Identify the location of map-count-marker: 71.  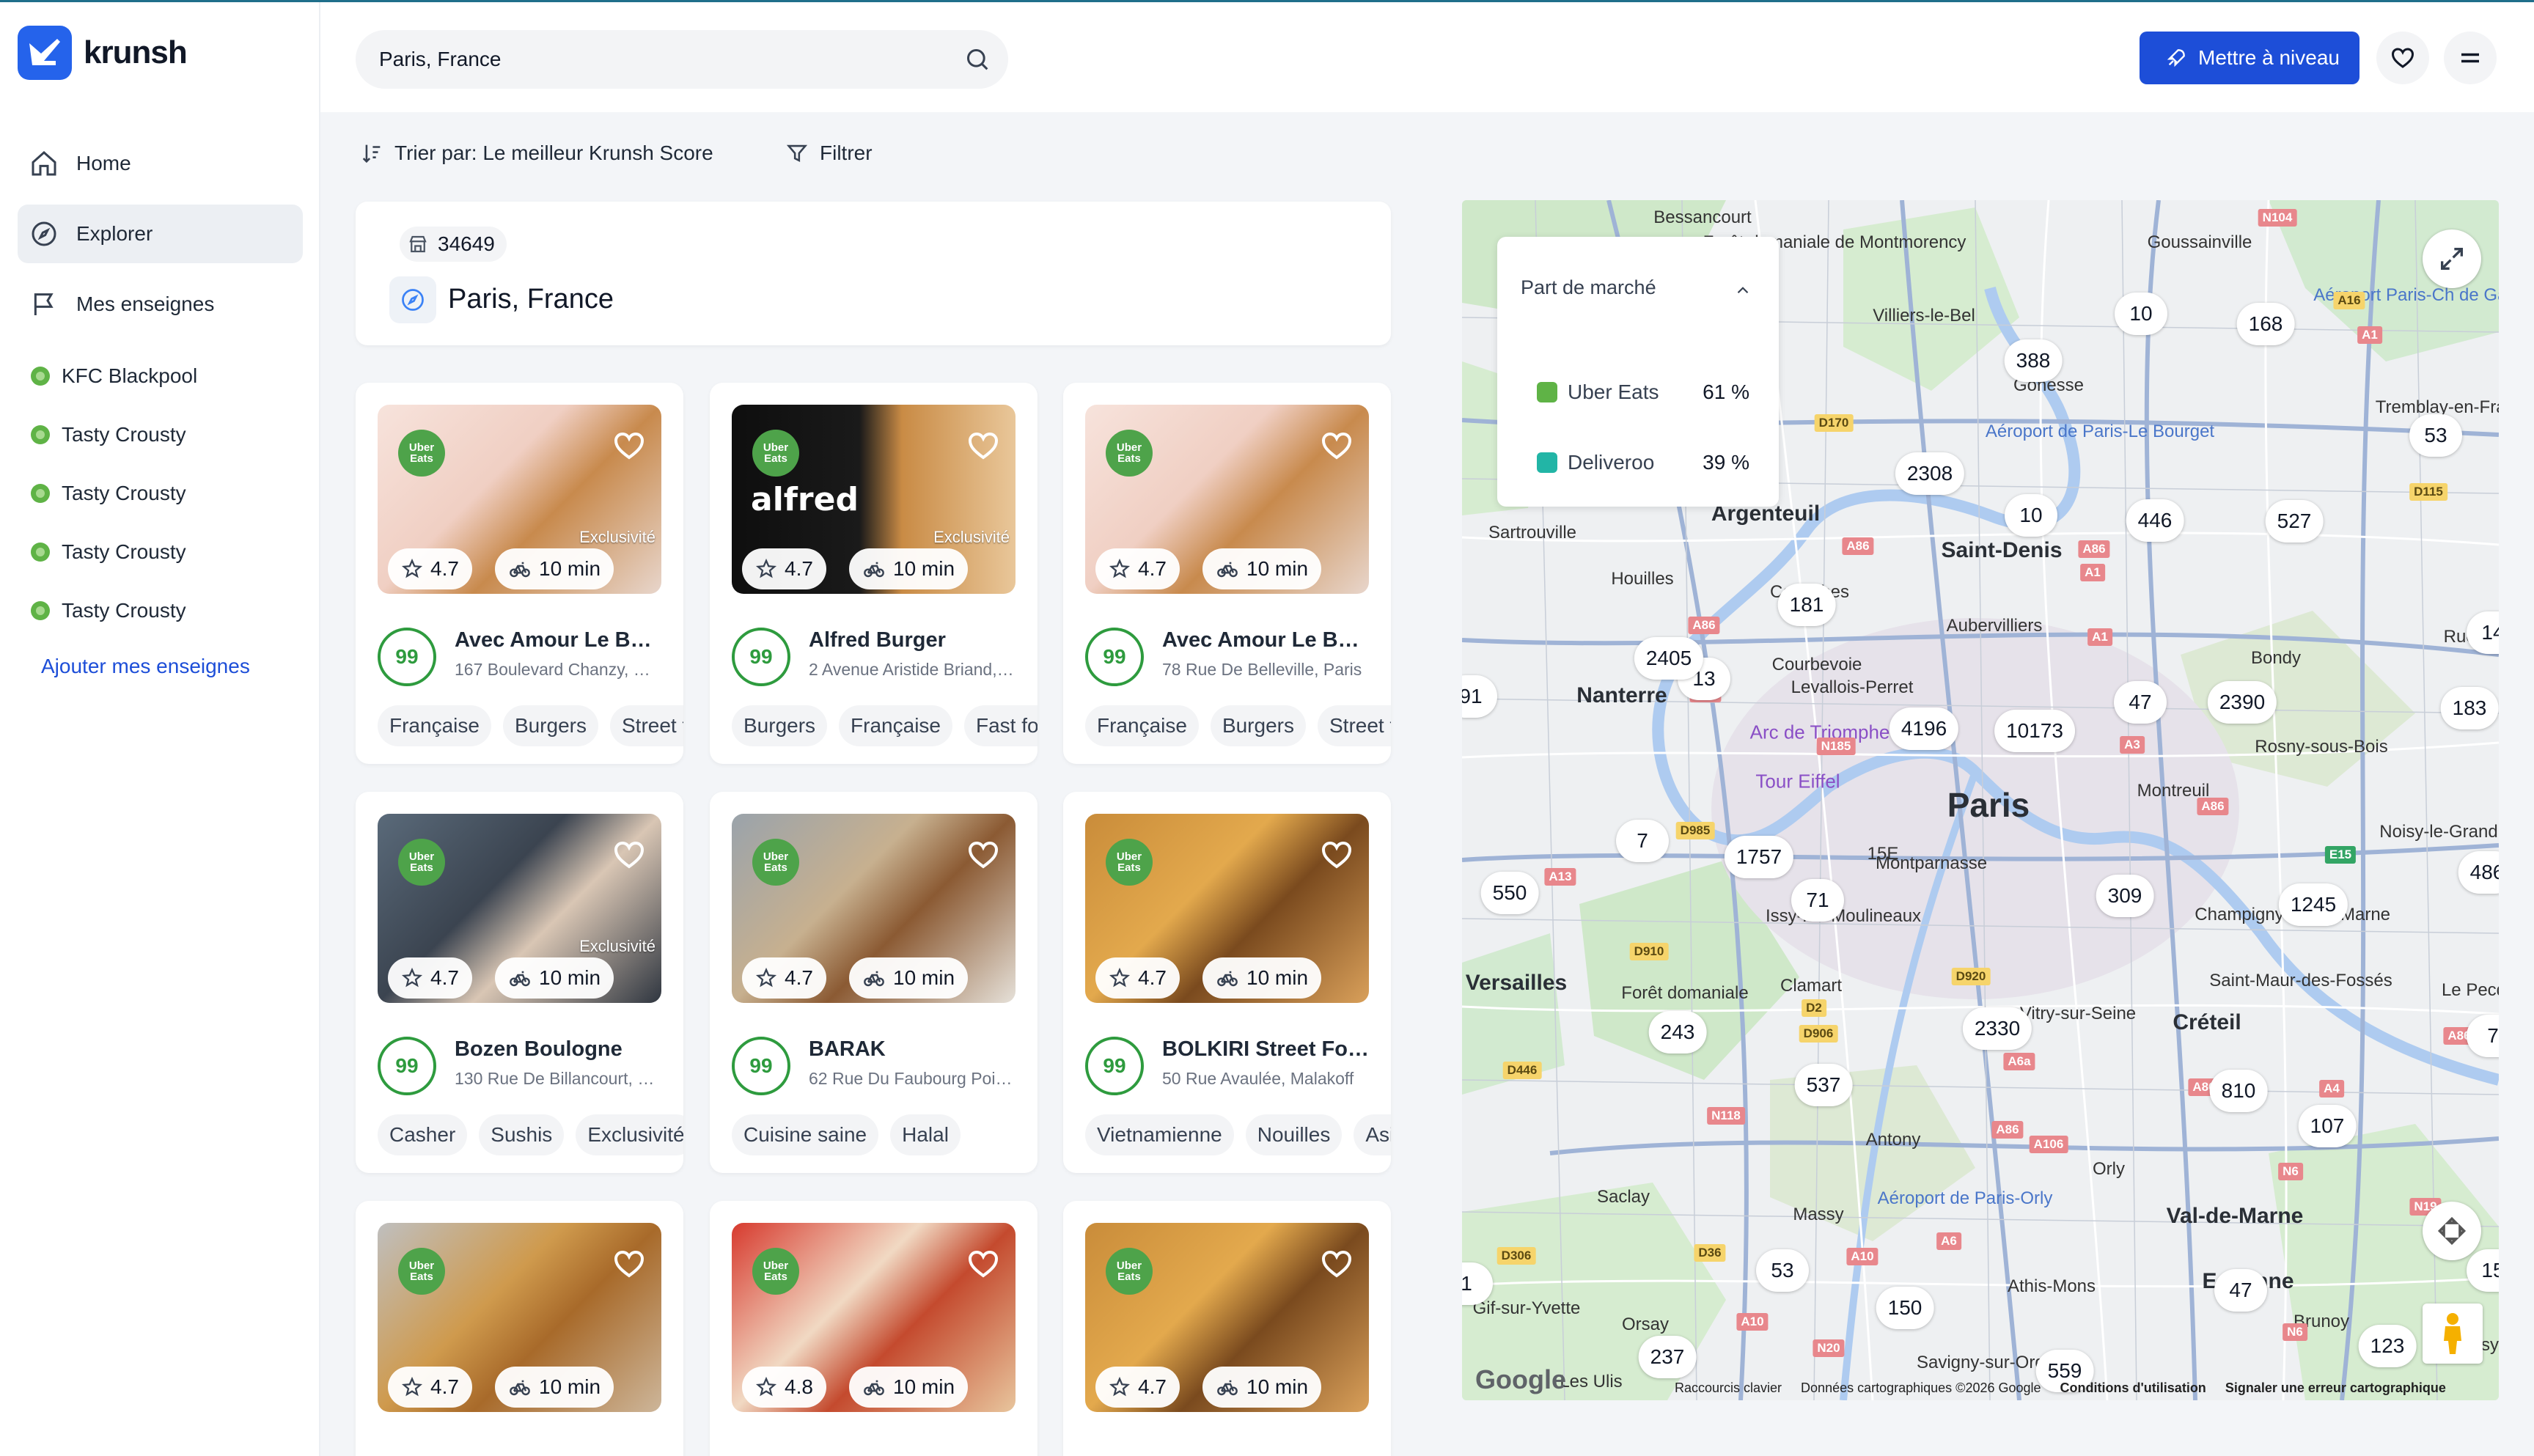
(1817, 900).